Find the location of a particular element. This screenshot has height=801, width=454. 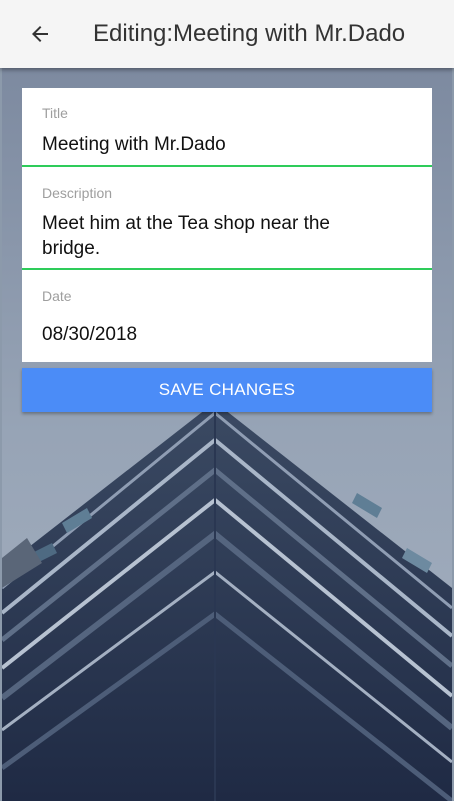

description-line-2: bridge. is located at coordinates (71, 248).